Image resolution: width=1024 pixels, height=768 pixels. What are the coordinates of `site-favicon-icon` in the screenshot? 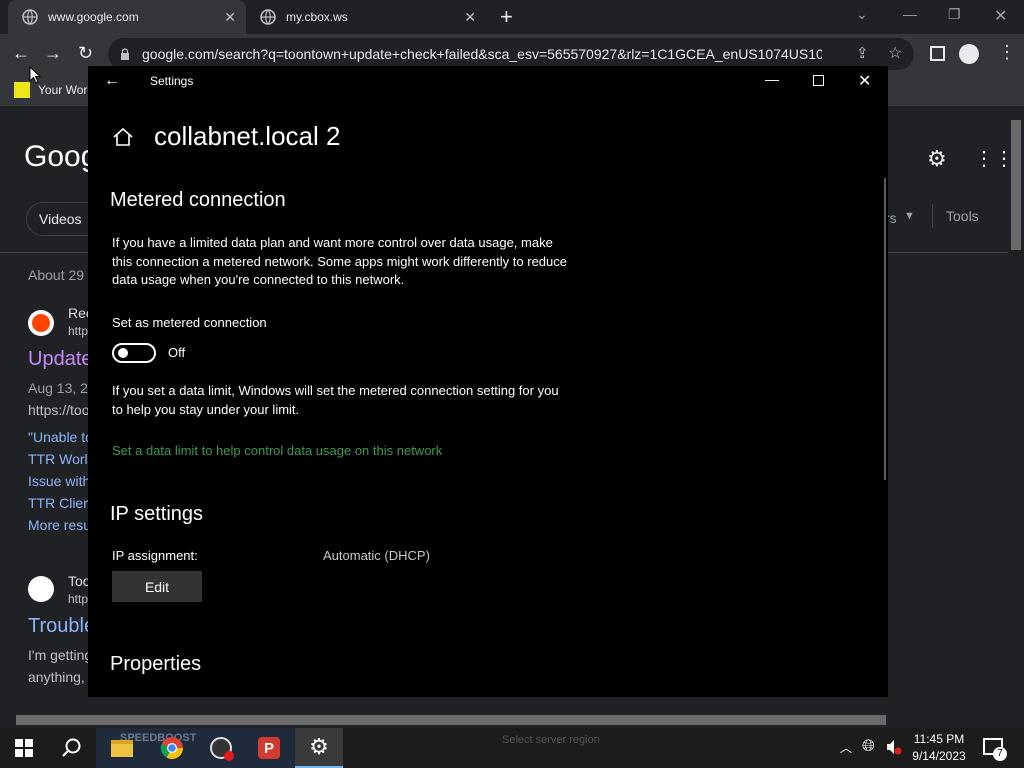 It's located at (41, 589).